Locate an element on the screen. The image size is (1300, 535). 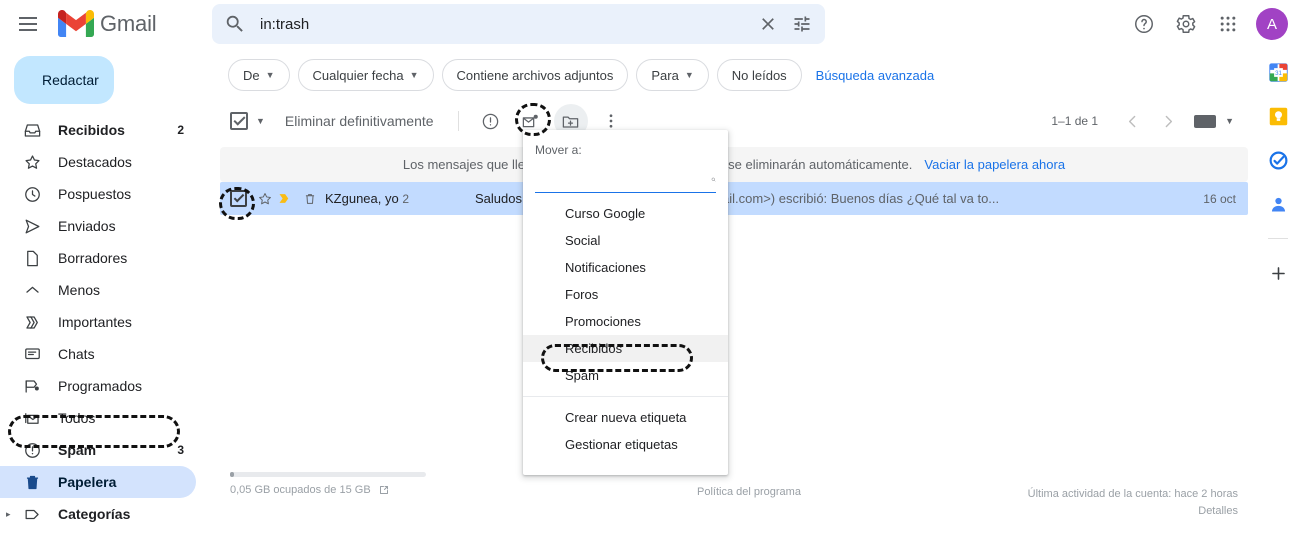
sidebar-item-programados: Programados is located at coordinates (98, 386).